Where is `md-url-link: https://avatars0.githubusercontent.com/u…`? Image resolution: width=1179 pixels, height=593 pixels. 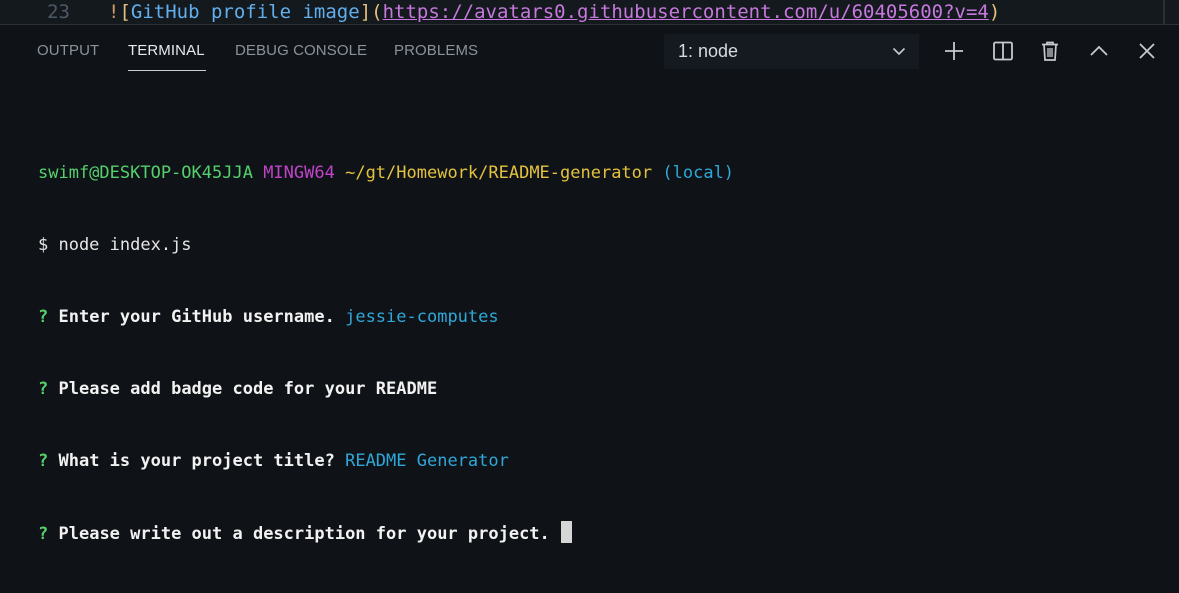
md-url-link: https://avatars0.githubusercontent.com/u… is located at coordinates (686, 12).